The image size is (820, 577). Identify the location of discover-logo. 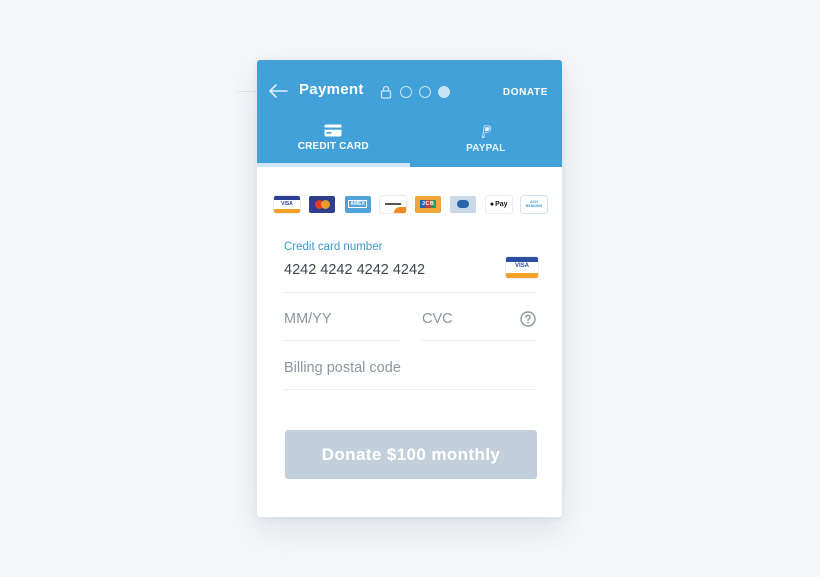
(392, 204).